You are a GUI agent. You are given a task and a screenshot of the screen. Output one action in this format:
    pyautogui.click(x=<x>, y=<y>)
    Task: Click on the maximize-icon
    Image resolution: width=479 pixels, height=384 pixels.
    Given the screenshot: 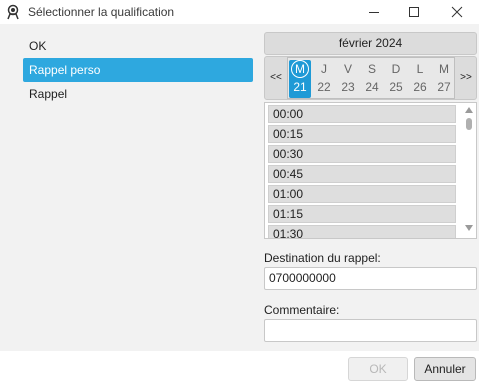 What is the action you would take?
    pyautogui.click(x=414, y=12)
    